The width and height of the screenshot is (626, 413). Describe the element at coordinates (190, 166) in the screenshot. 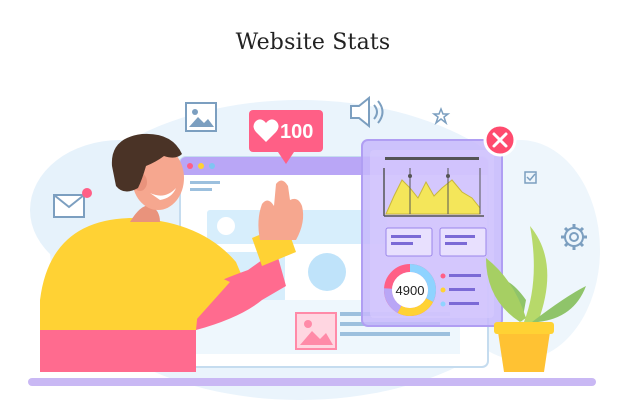

I see `window-dot-red` at that location.